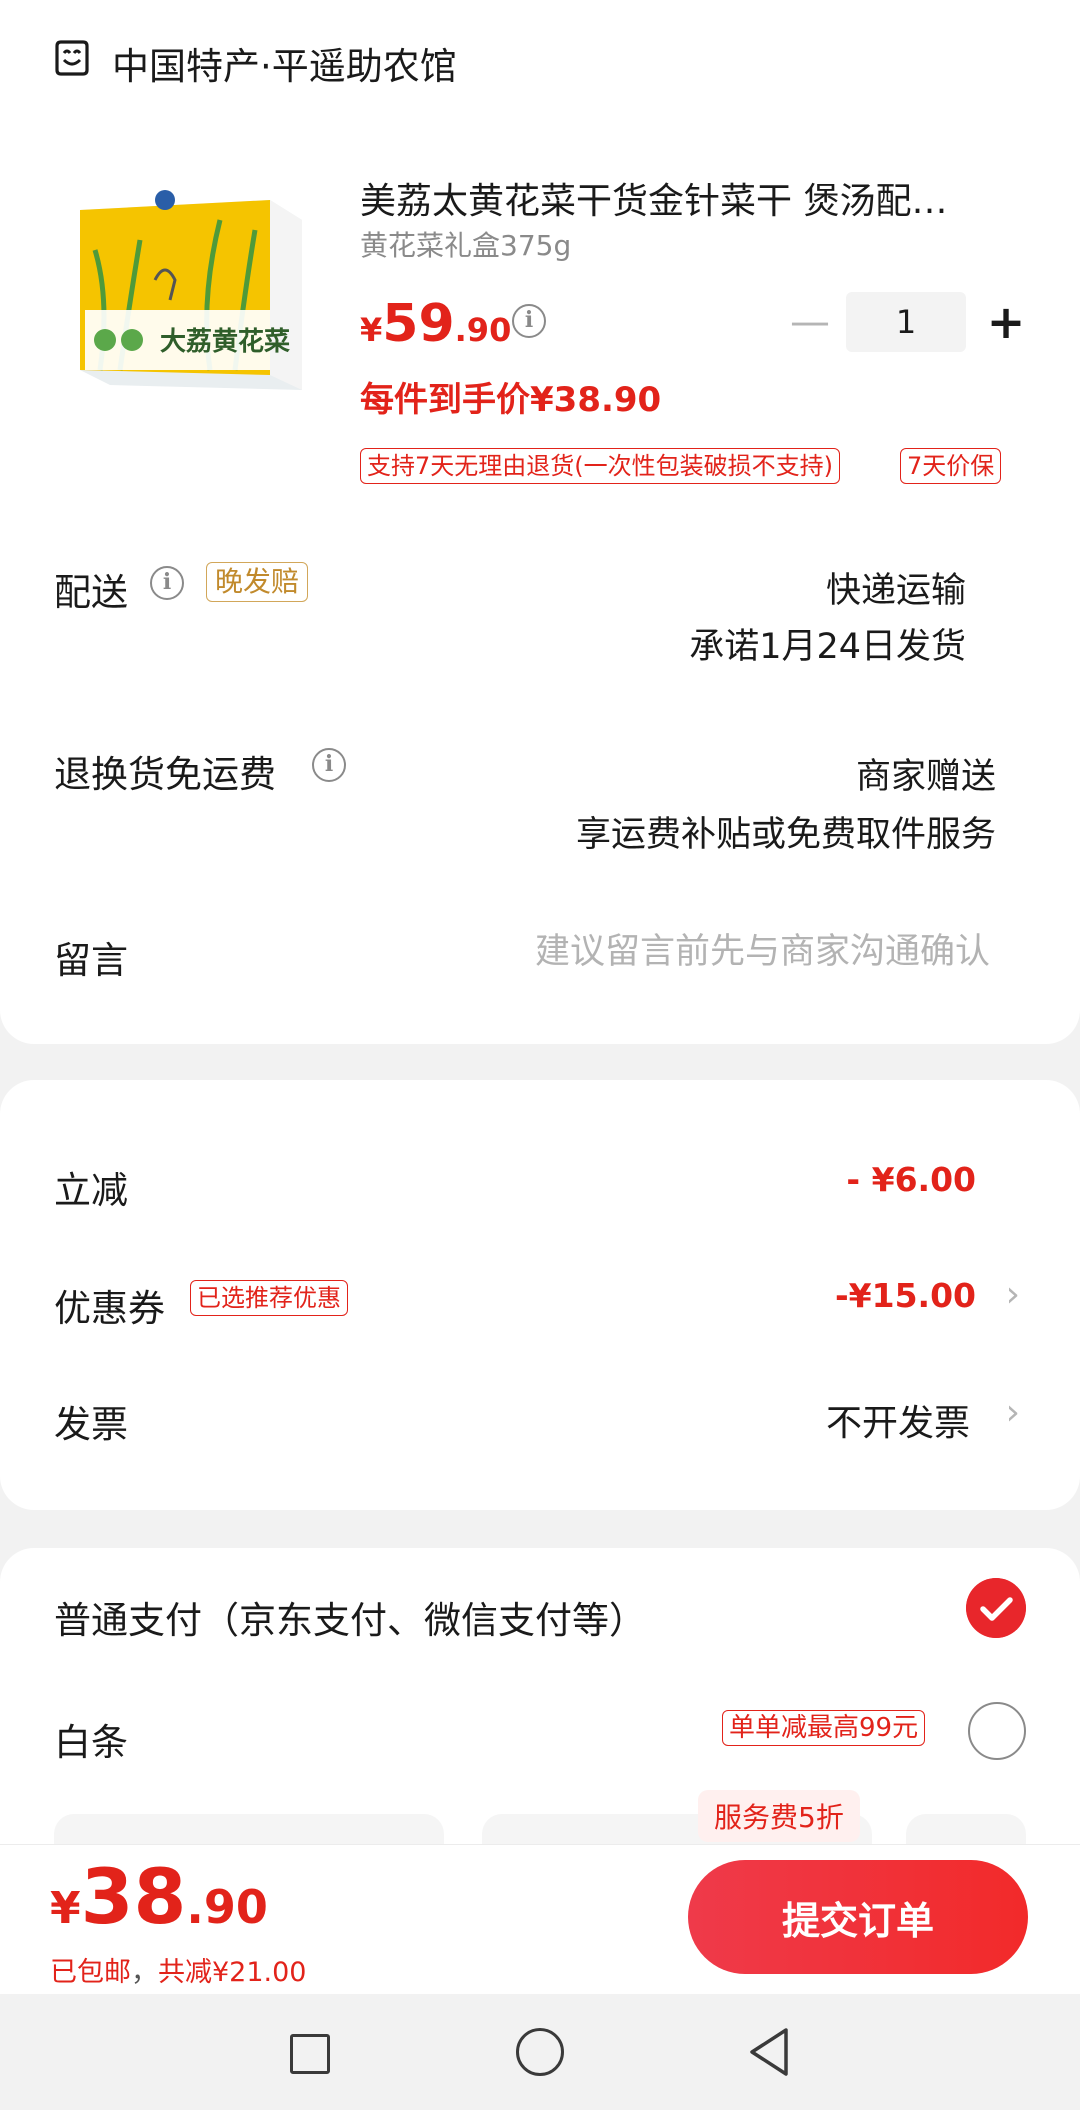  Describe the element at coordinates (72, 58) in the screenshot. I see `shop-icon` at that location.